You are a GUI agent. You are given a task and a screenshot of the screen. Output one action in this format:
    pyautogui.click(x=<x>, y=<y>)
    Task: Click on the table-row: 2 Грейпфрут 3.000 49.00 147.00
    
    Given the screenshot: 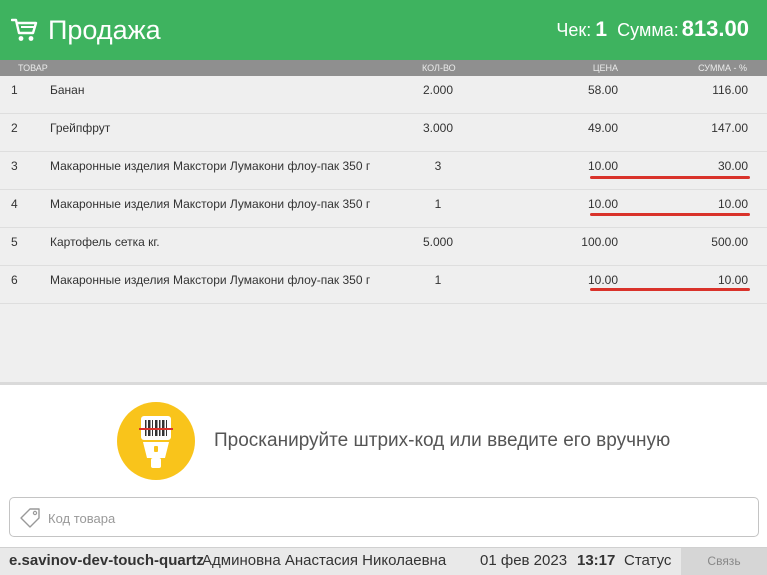 What is the action you would take?
    pyautogui.click(x=383, y=133)
    